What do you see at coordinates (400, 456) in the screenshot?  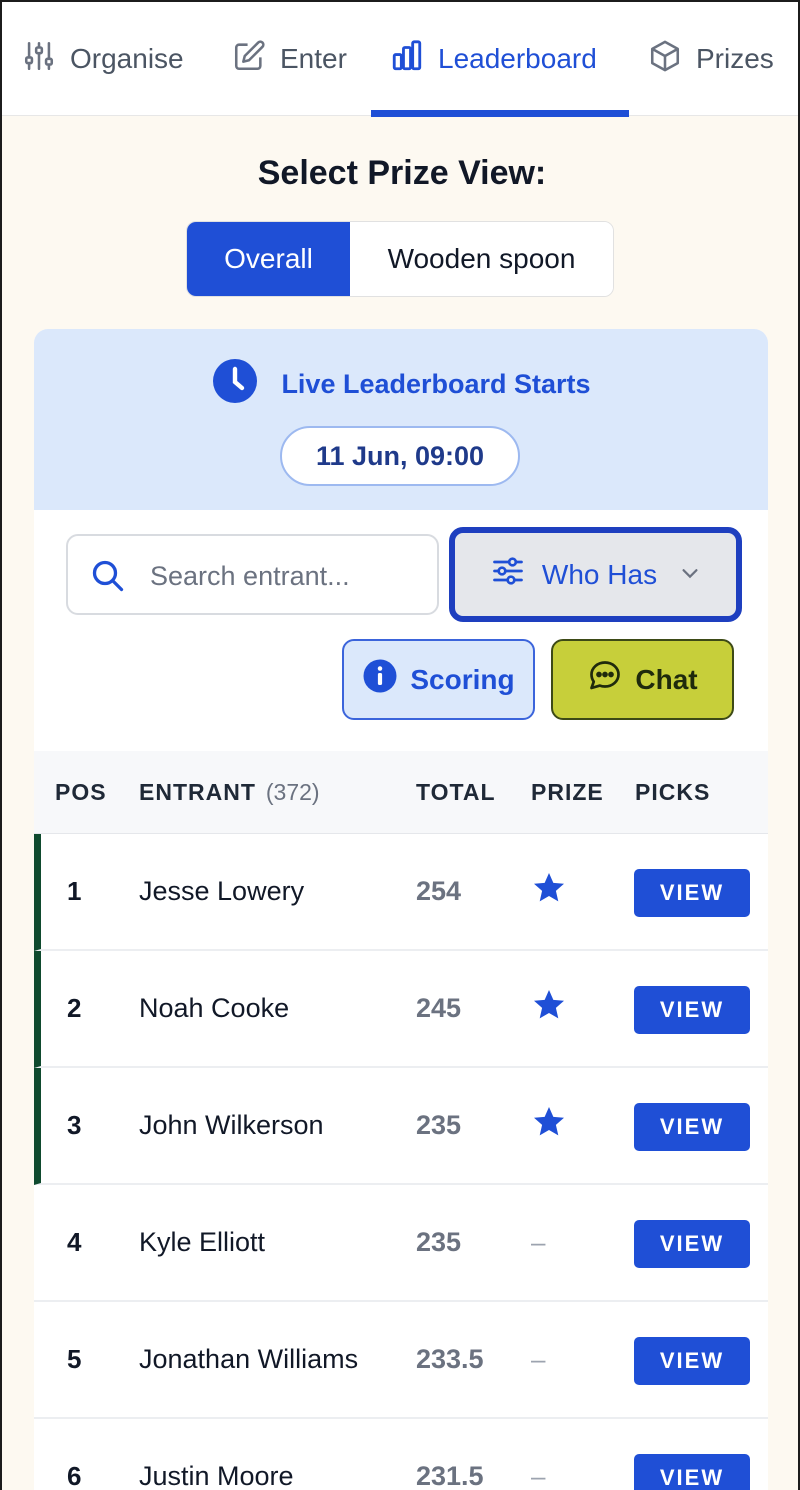 I see `live-start-date: 11 Jun, 09:00` at bounding box center [400, 456].